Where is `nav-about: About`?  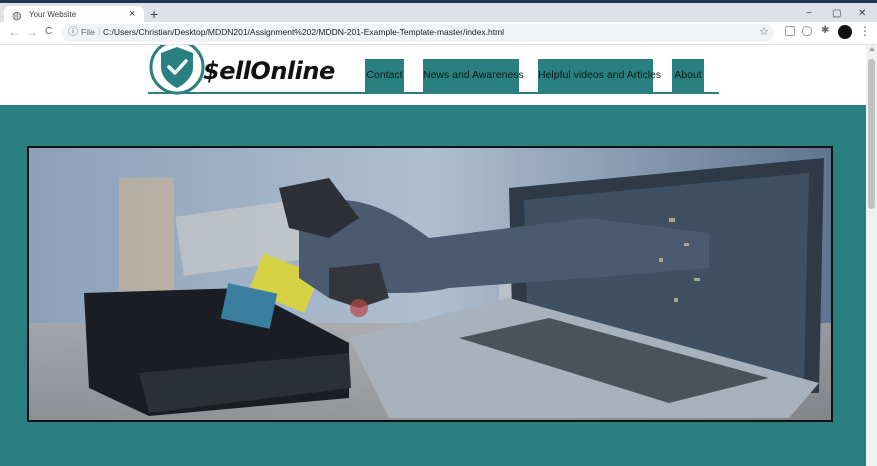 nav-about: About is located at coordinates (688, 75).